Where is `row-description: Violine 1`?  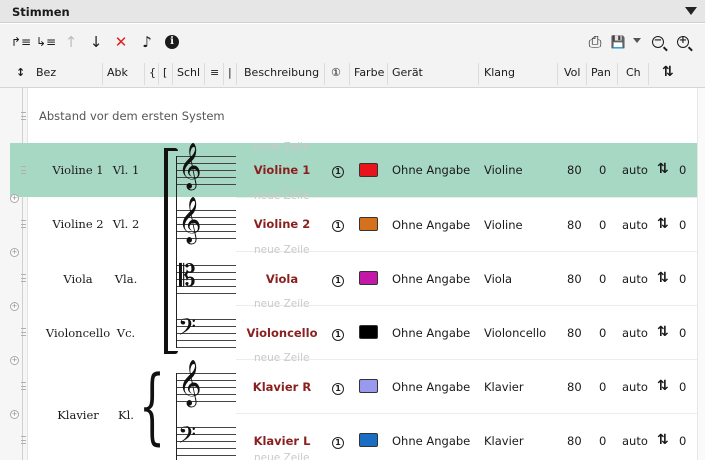
row-description: Violine 1 is located at coordinates (282, 170).